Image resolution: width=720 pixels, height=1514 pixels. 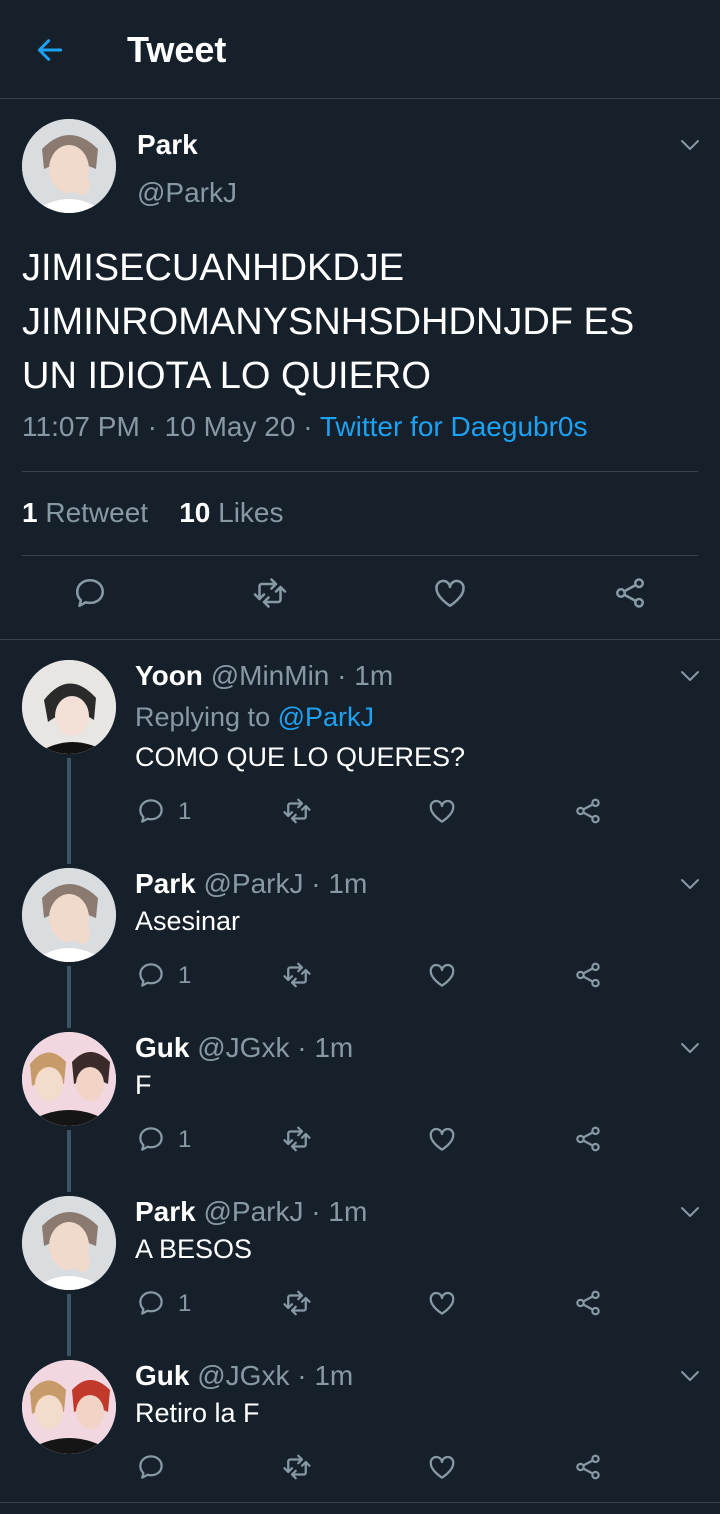 I want to click on reply-text: A BESOS, so click(x=194, y=1249).